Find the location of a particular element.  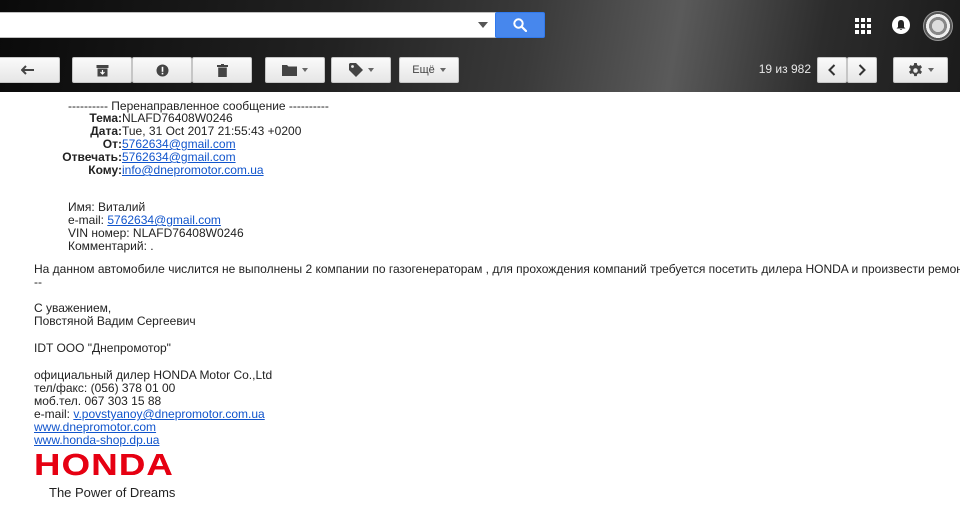

chevron-left-icon is located at coordinates (832, 70).